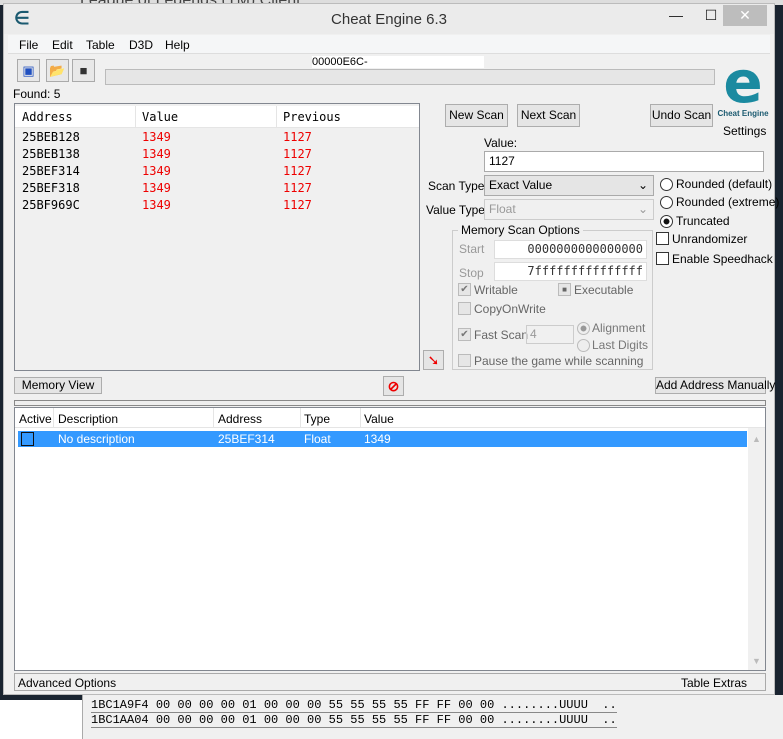 This screenshot has width=783, height=739. What do you see at coordinates (28, 45) in the screenshot?
I see `menu-file: File` at bounding box center [28, 45].